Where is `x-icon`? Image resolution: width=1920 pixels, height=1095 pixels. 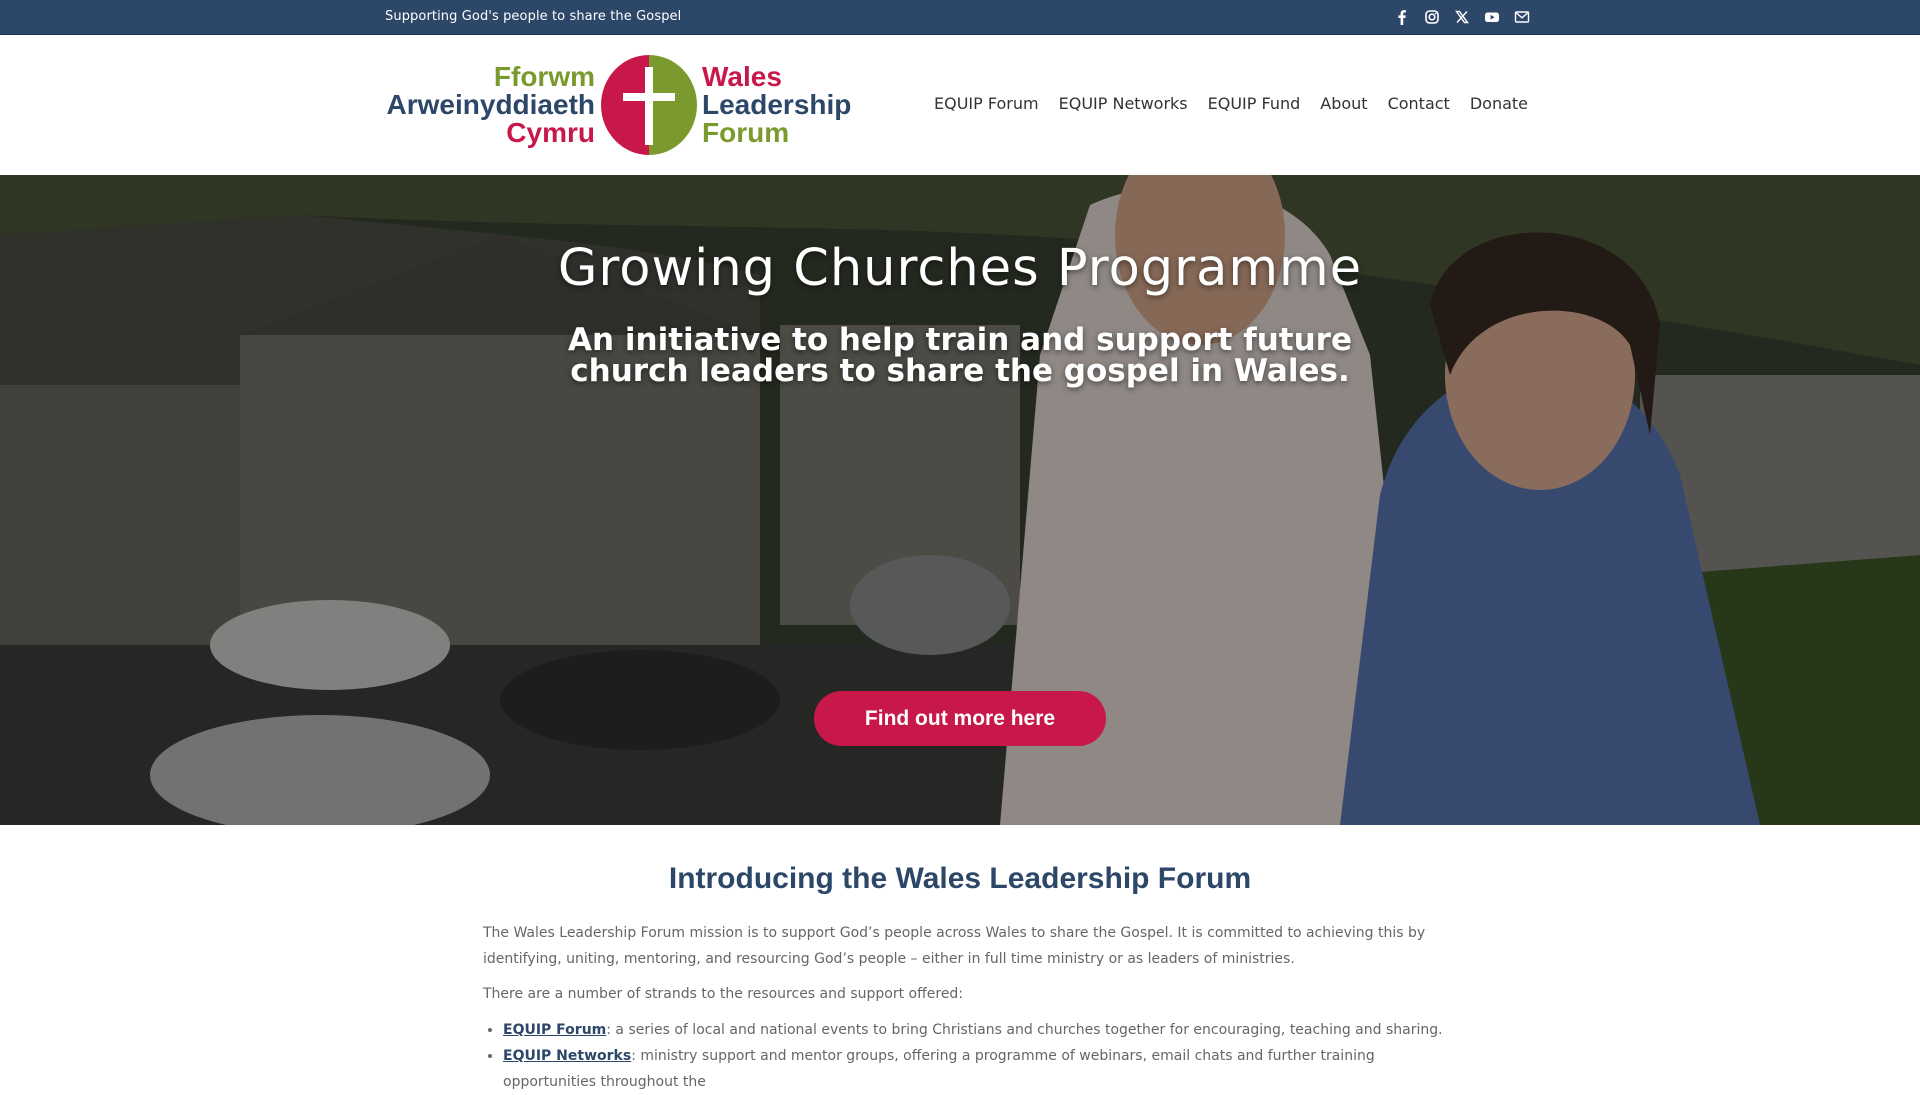
x-icon is located at coordinates (1462, 17).